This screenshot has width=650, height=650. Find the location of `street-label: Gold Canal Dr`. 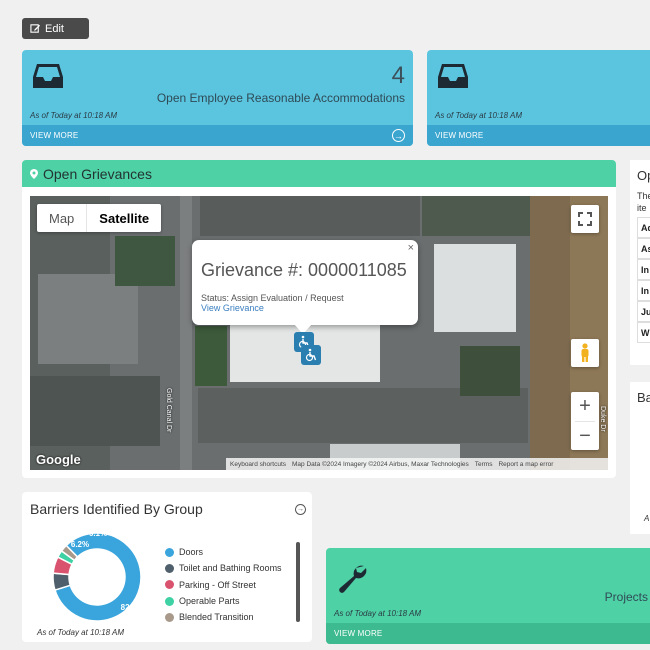

street-label: Gold Canal Dr is located at coordinates (168, 410).